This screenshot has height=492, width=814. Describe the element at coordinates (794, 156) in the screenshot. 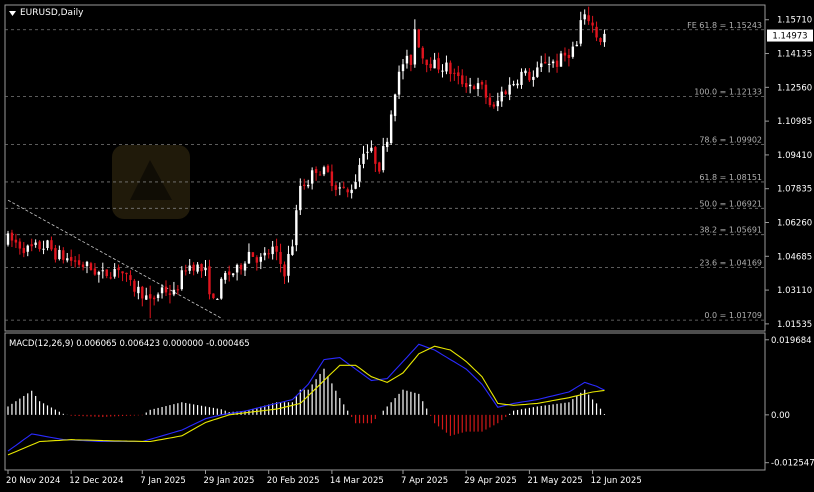

I see `price-tick-label: 1.09410` at that location.